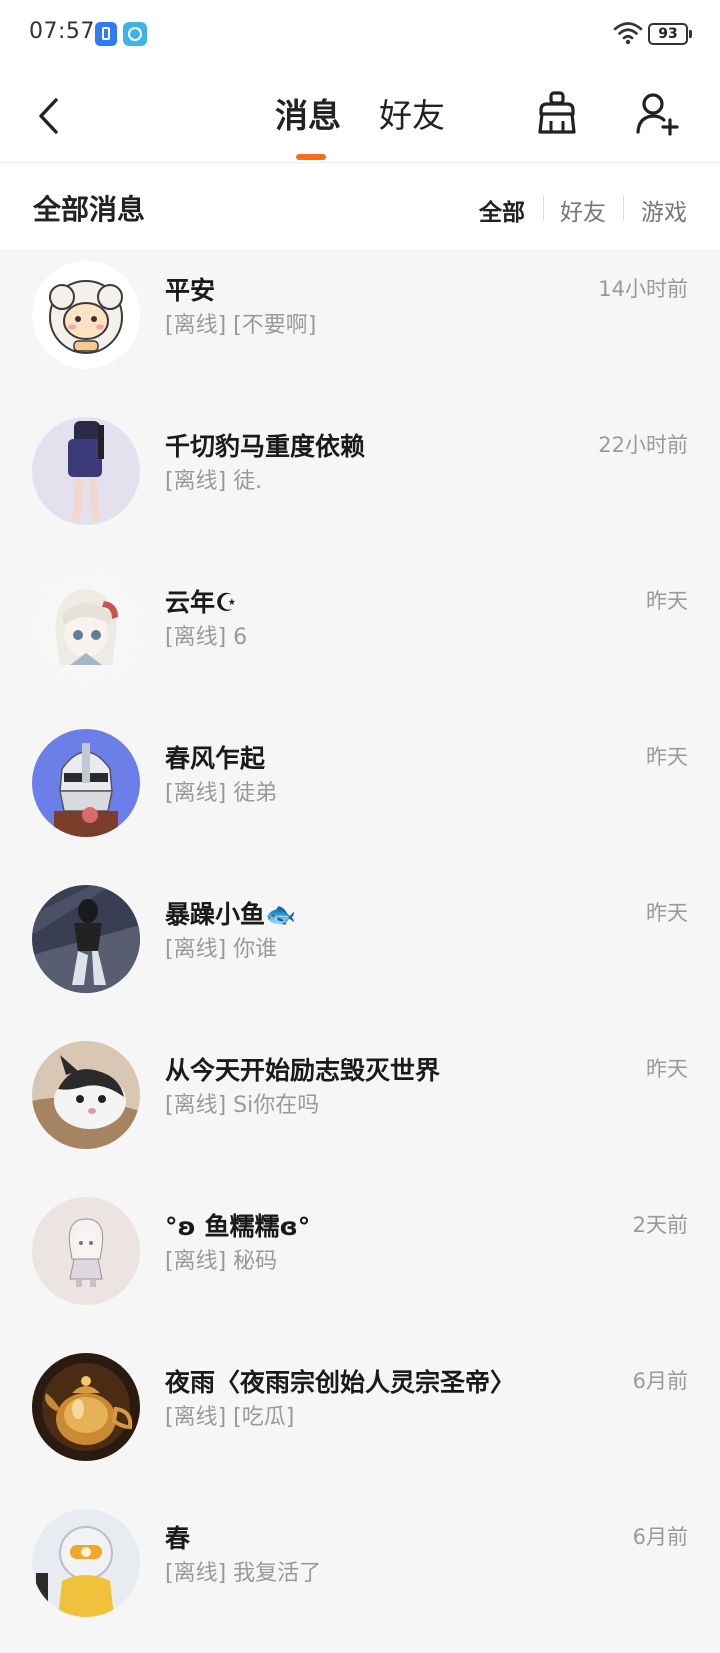 This screenshot has height=1653, width=720. I want to click on conversation-row: 千切豹马重度依赖 [离线] 徒. 22小时前, so click(360, 483).